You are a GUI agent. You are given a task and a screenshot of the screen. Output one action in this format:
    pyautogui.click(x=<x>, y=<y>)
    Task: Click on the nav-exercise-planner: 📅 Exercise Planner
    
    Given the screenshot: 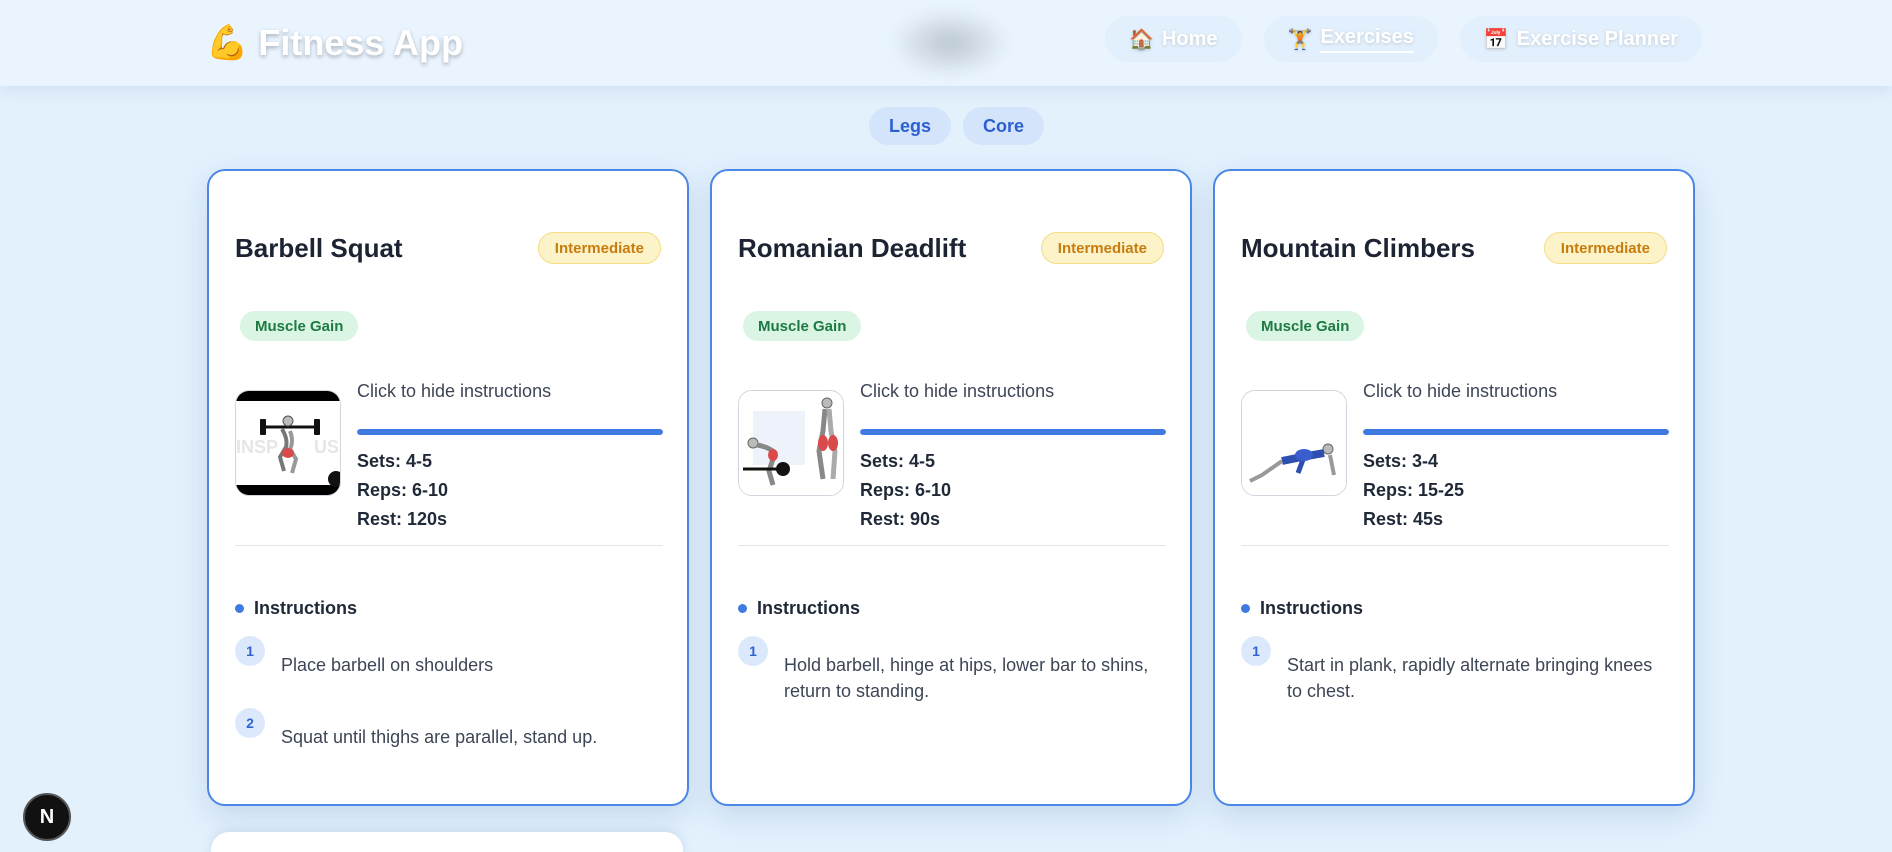 What is the action you would take?
    pyautogui.click(x=1580, y=39)
    